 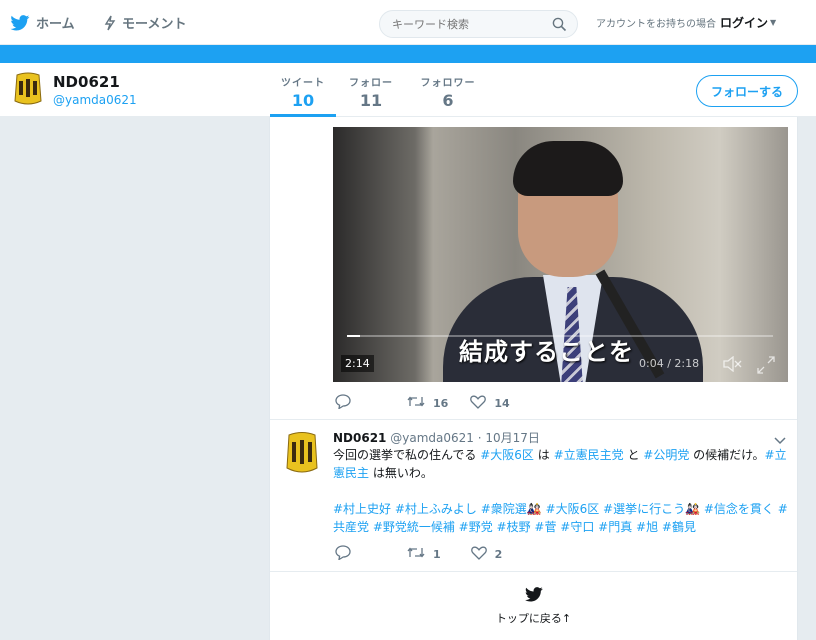 What do you see at coordinates (498, 554) in the screenshot?
I see `like-count: 2` at bounding box center [498, 554].